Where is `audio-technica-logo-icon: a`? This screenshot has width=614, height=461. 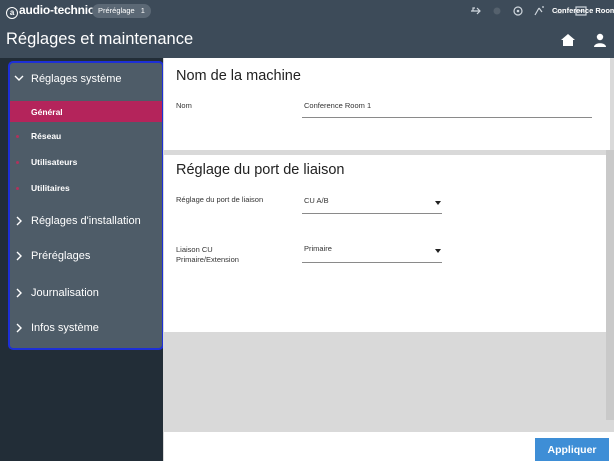
audio-technica-logo-icon: a is located at coordinates (12, 13).